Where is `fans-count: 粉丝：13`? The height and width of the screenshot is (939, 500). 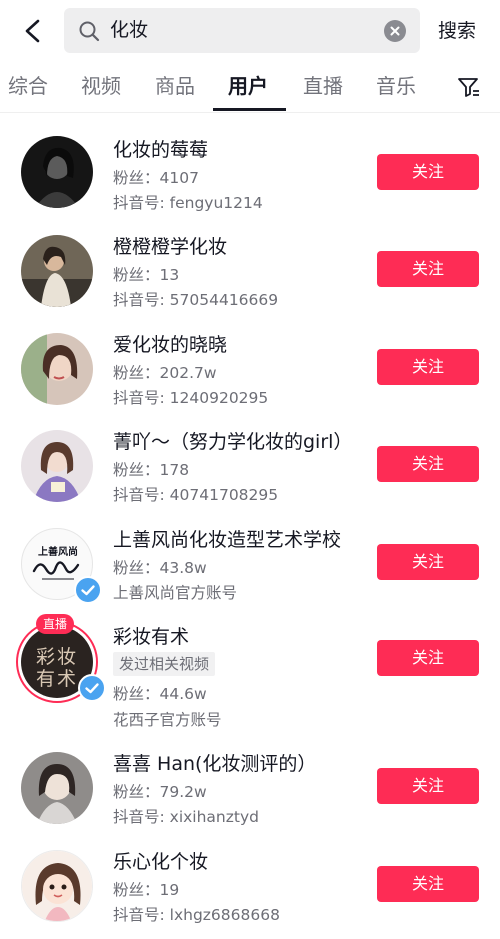 fans-count: 粉丝：13 is located at coordinates (146, 275).